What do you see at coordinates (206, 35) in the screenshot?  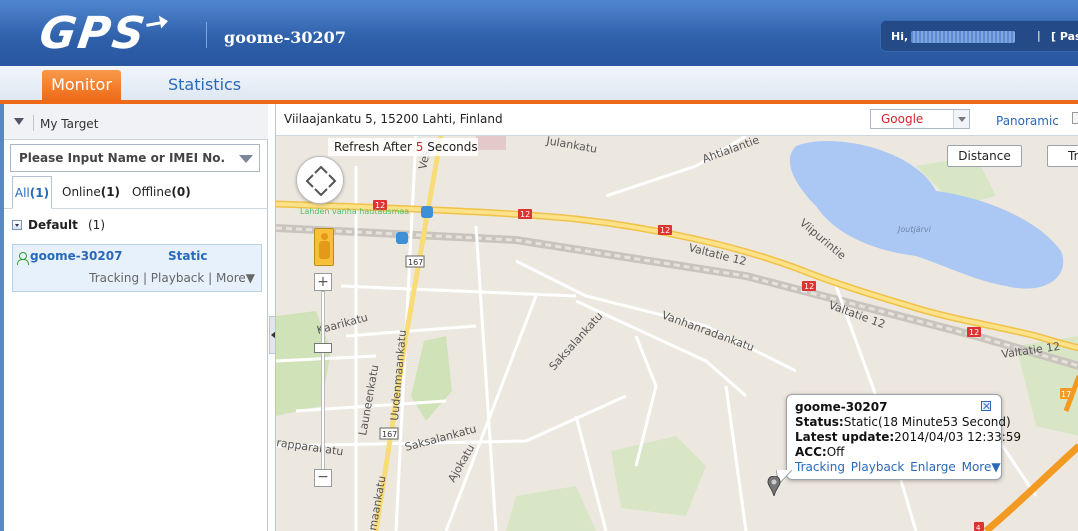 I see `header-divider` at bounding box center [206, 35].